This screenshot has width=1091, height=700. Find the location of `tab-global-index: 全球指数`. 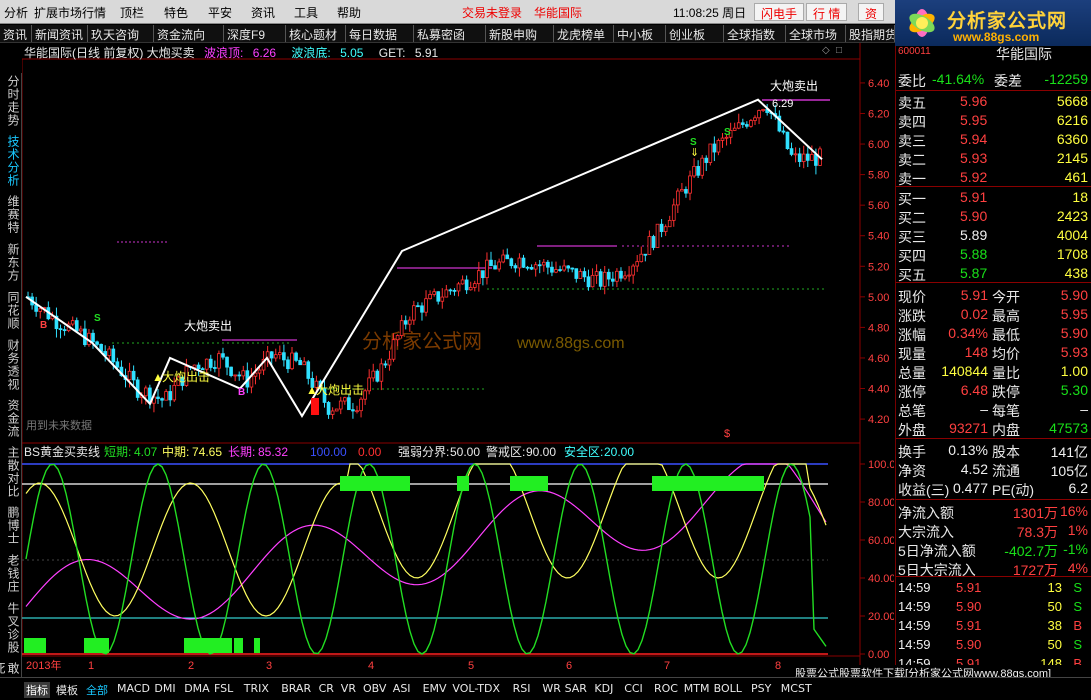

tab-global-index: 全球指数 is located at coordinates (755, 33).